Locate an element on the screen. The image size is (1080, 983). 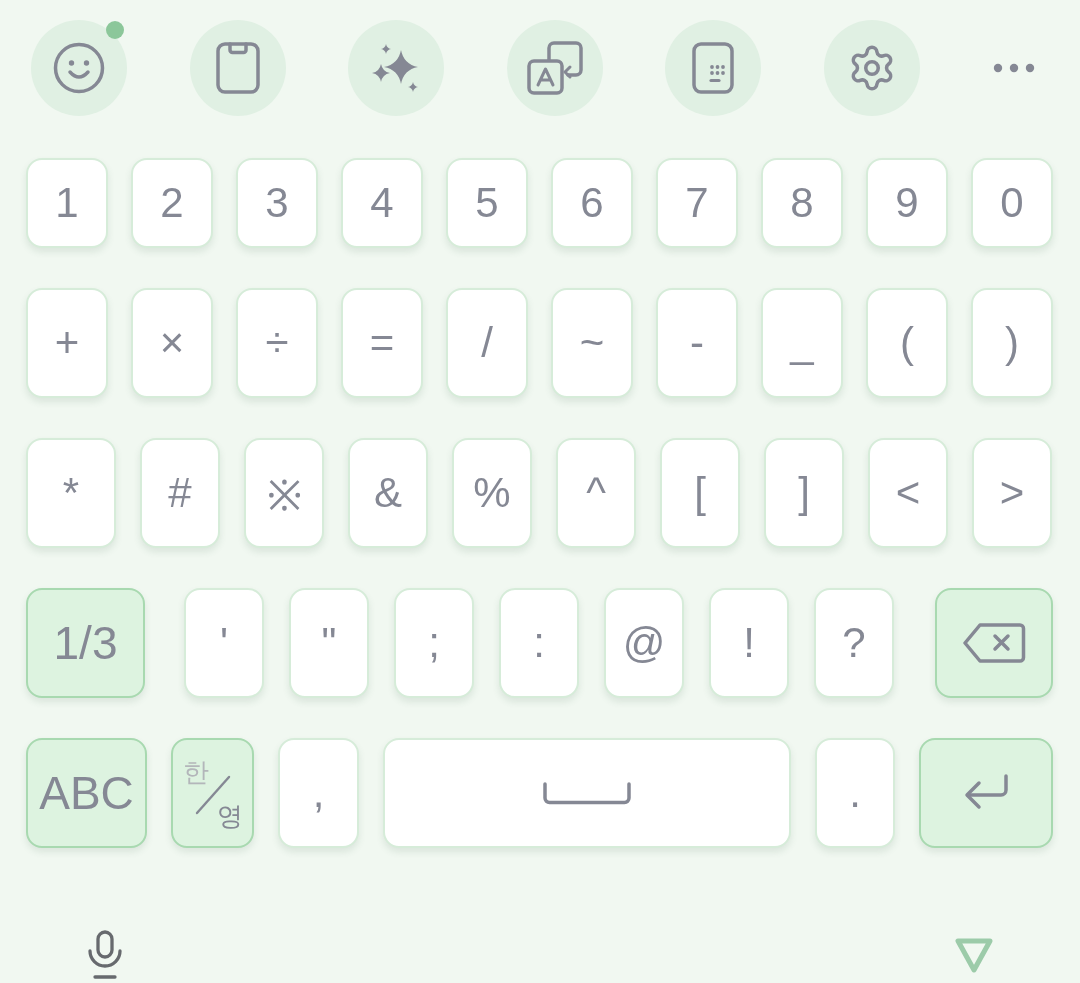
backspace-key is located at coordinates (994, 643).